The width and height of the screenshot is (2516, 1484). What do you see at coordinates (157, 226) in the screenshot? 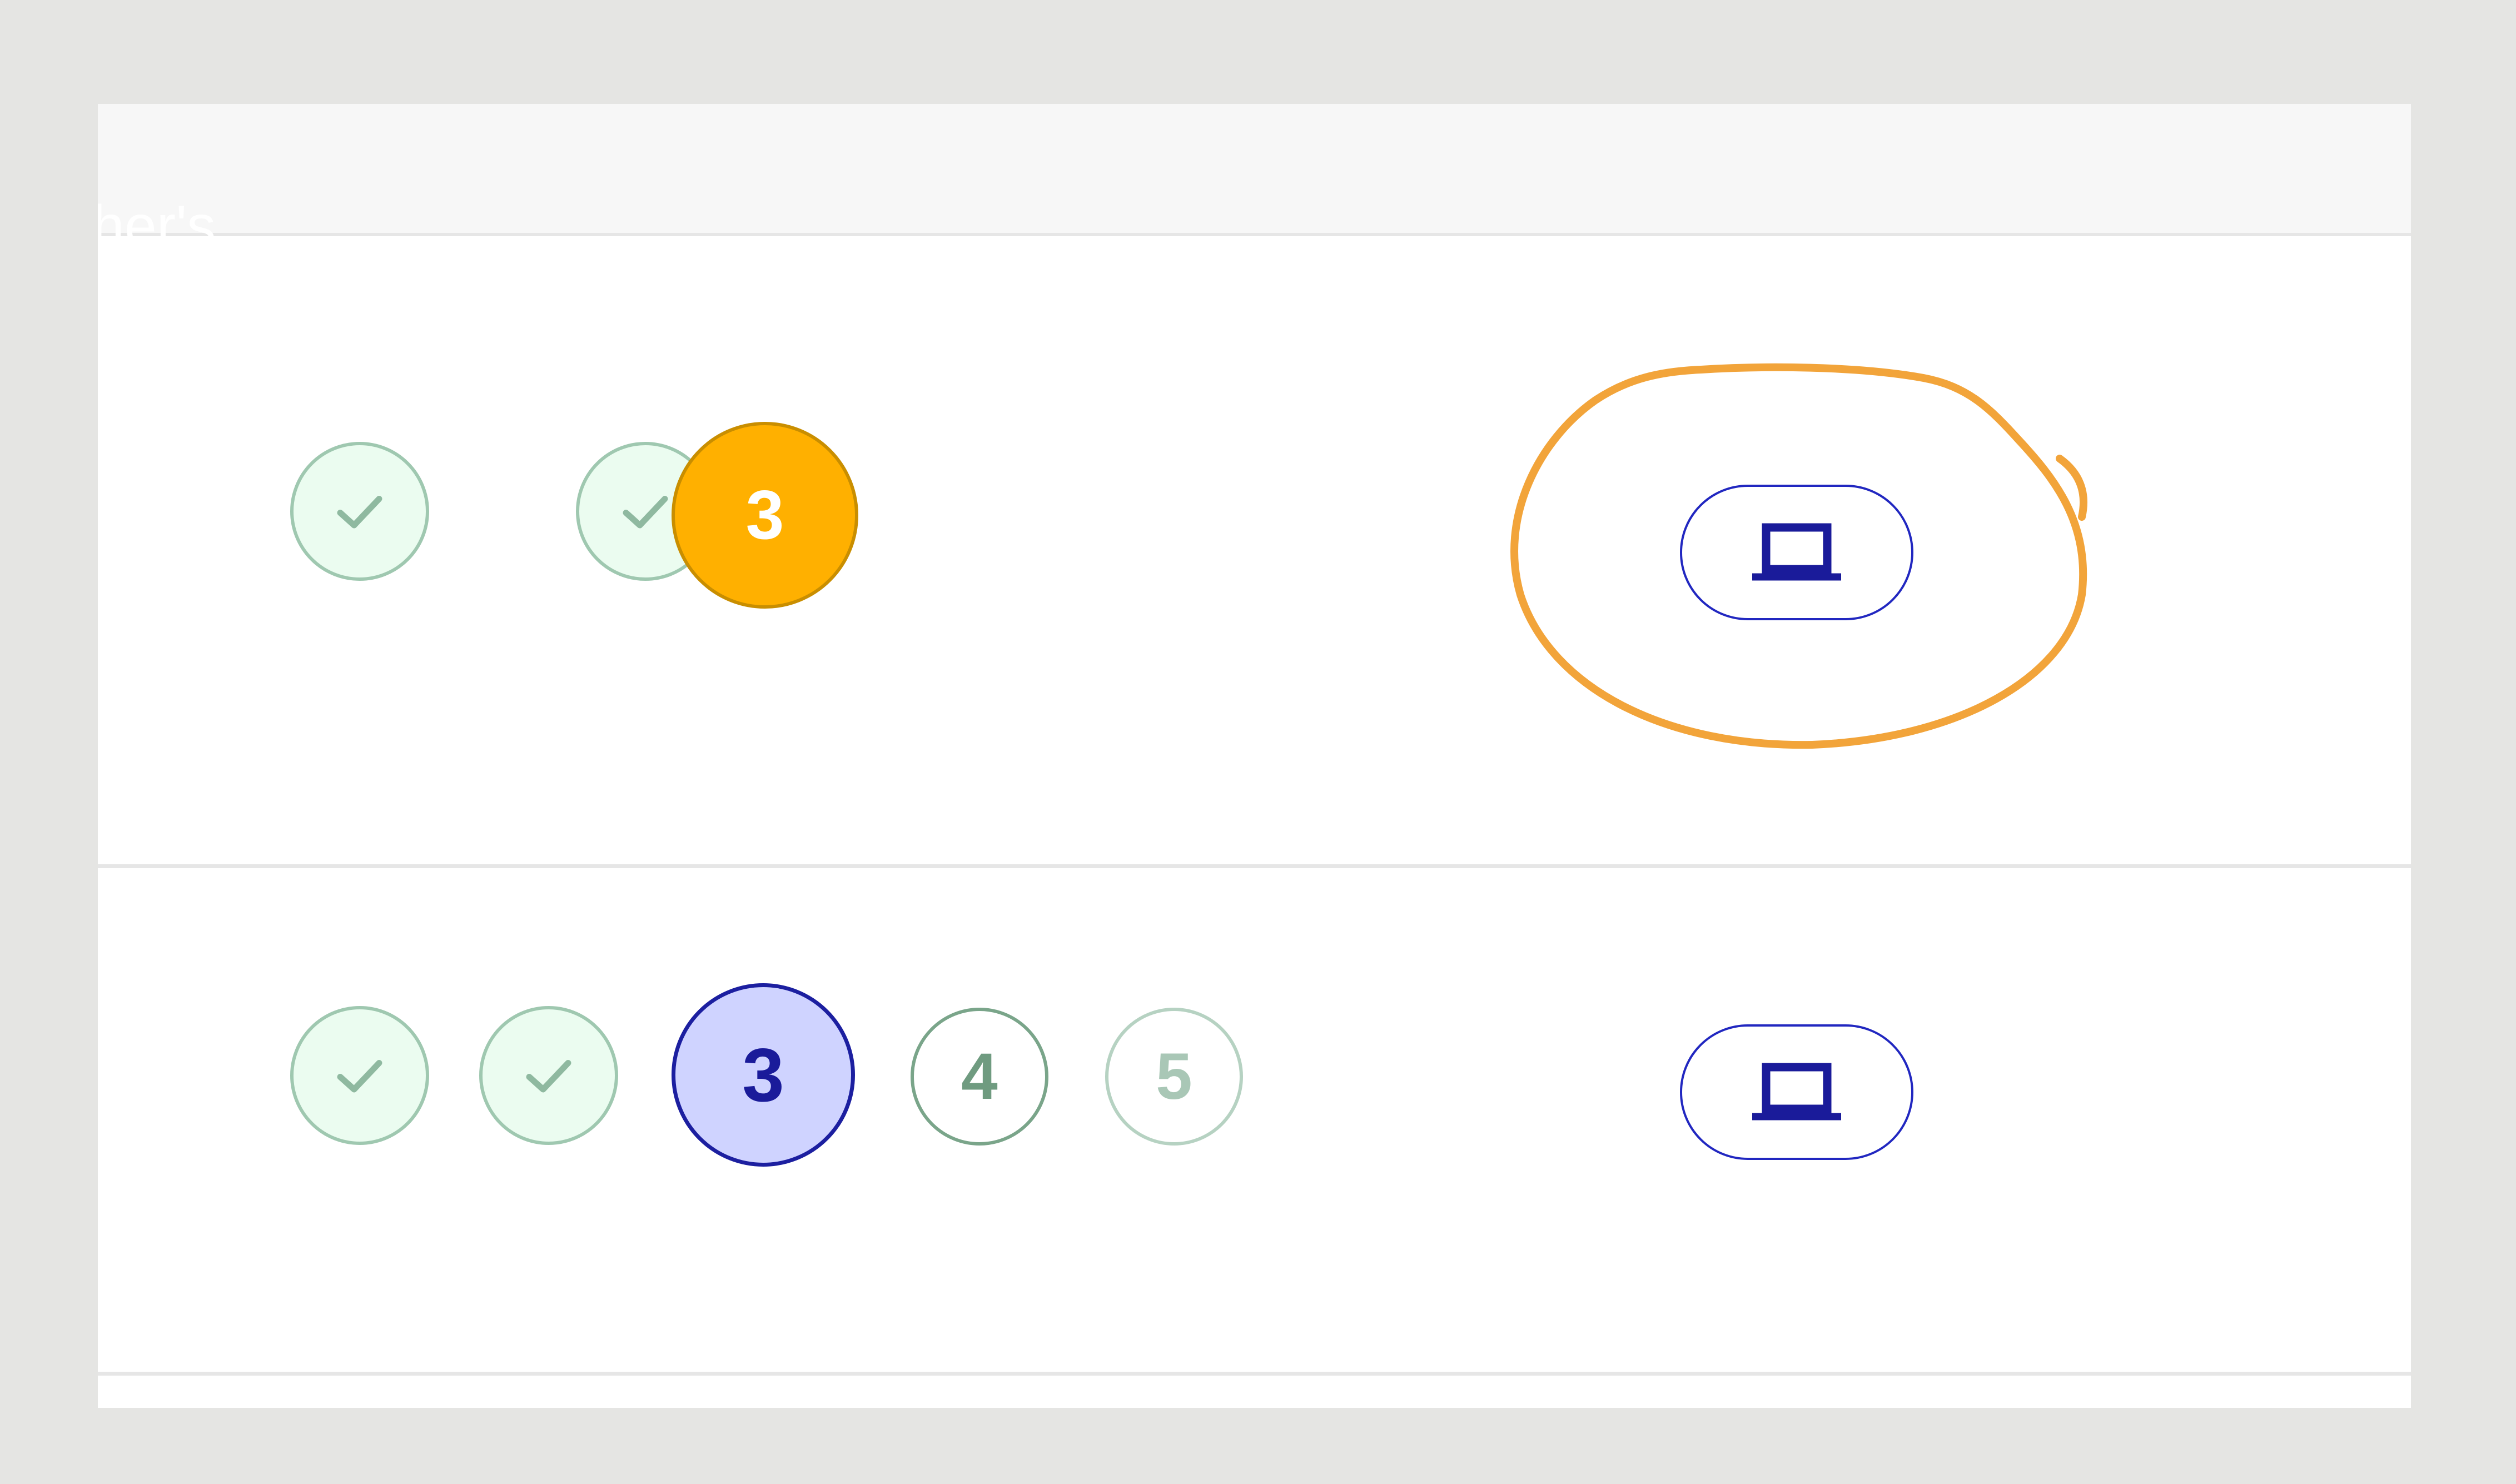
I see `header-label: her's` at bounding box center [157, 226].